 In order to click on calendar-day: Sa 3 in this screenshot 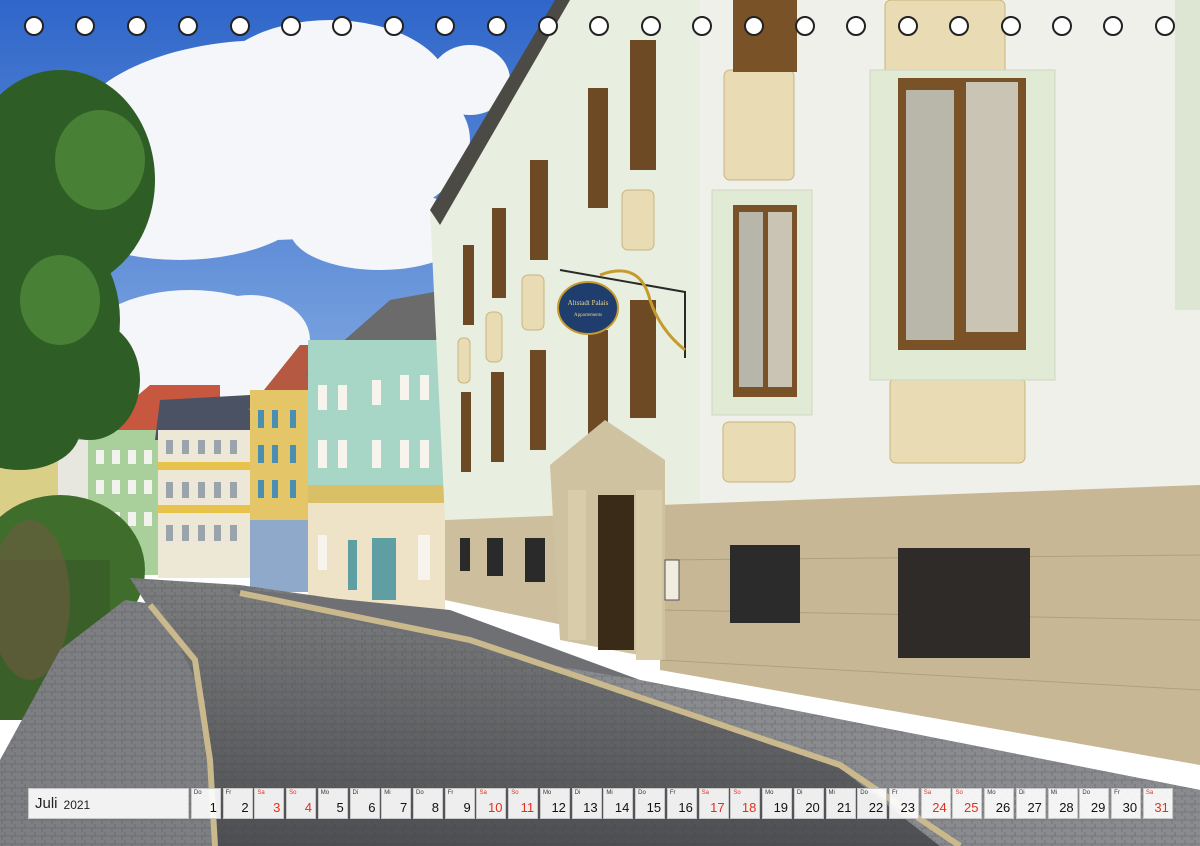, I will do `click(269, 803)`.